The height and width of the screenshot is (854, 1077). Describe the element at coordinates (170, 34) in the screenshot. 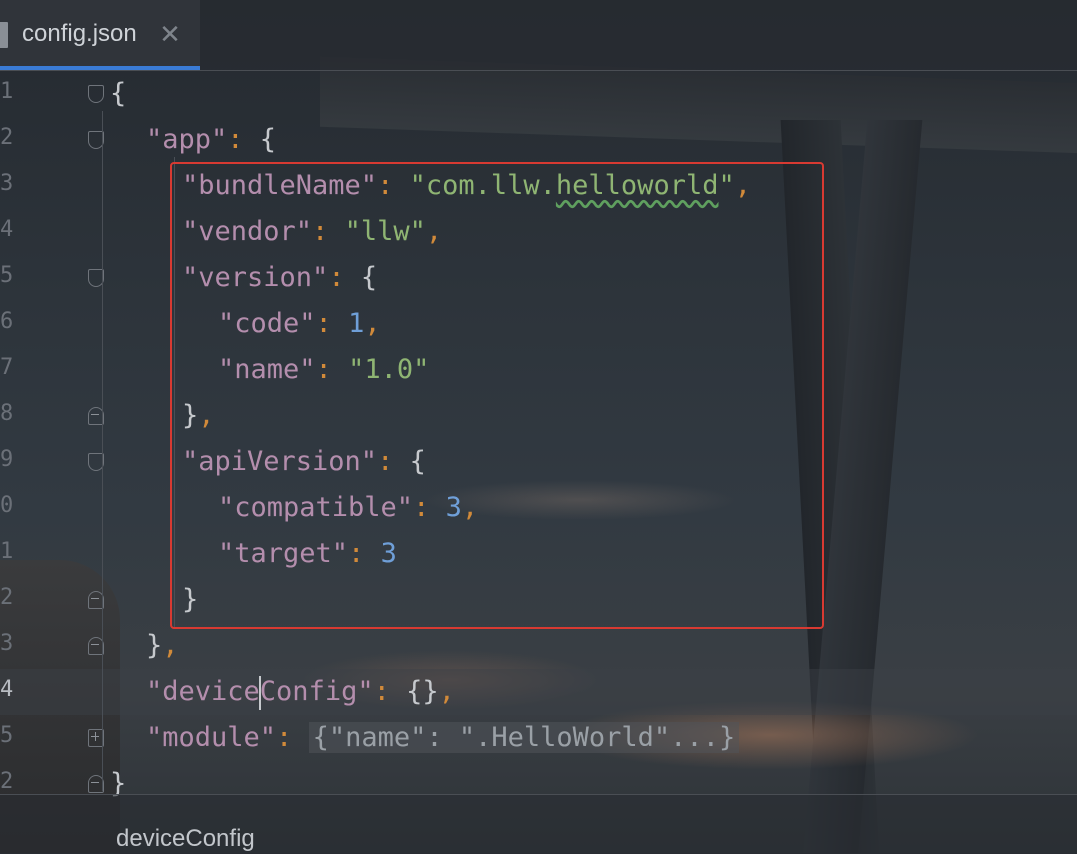

I see `close-icon: ✕` at that location.